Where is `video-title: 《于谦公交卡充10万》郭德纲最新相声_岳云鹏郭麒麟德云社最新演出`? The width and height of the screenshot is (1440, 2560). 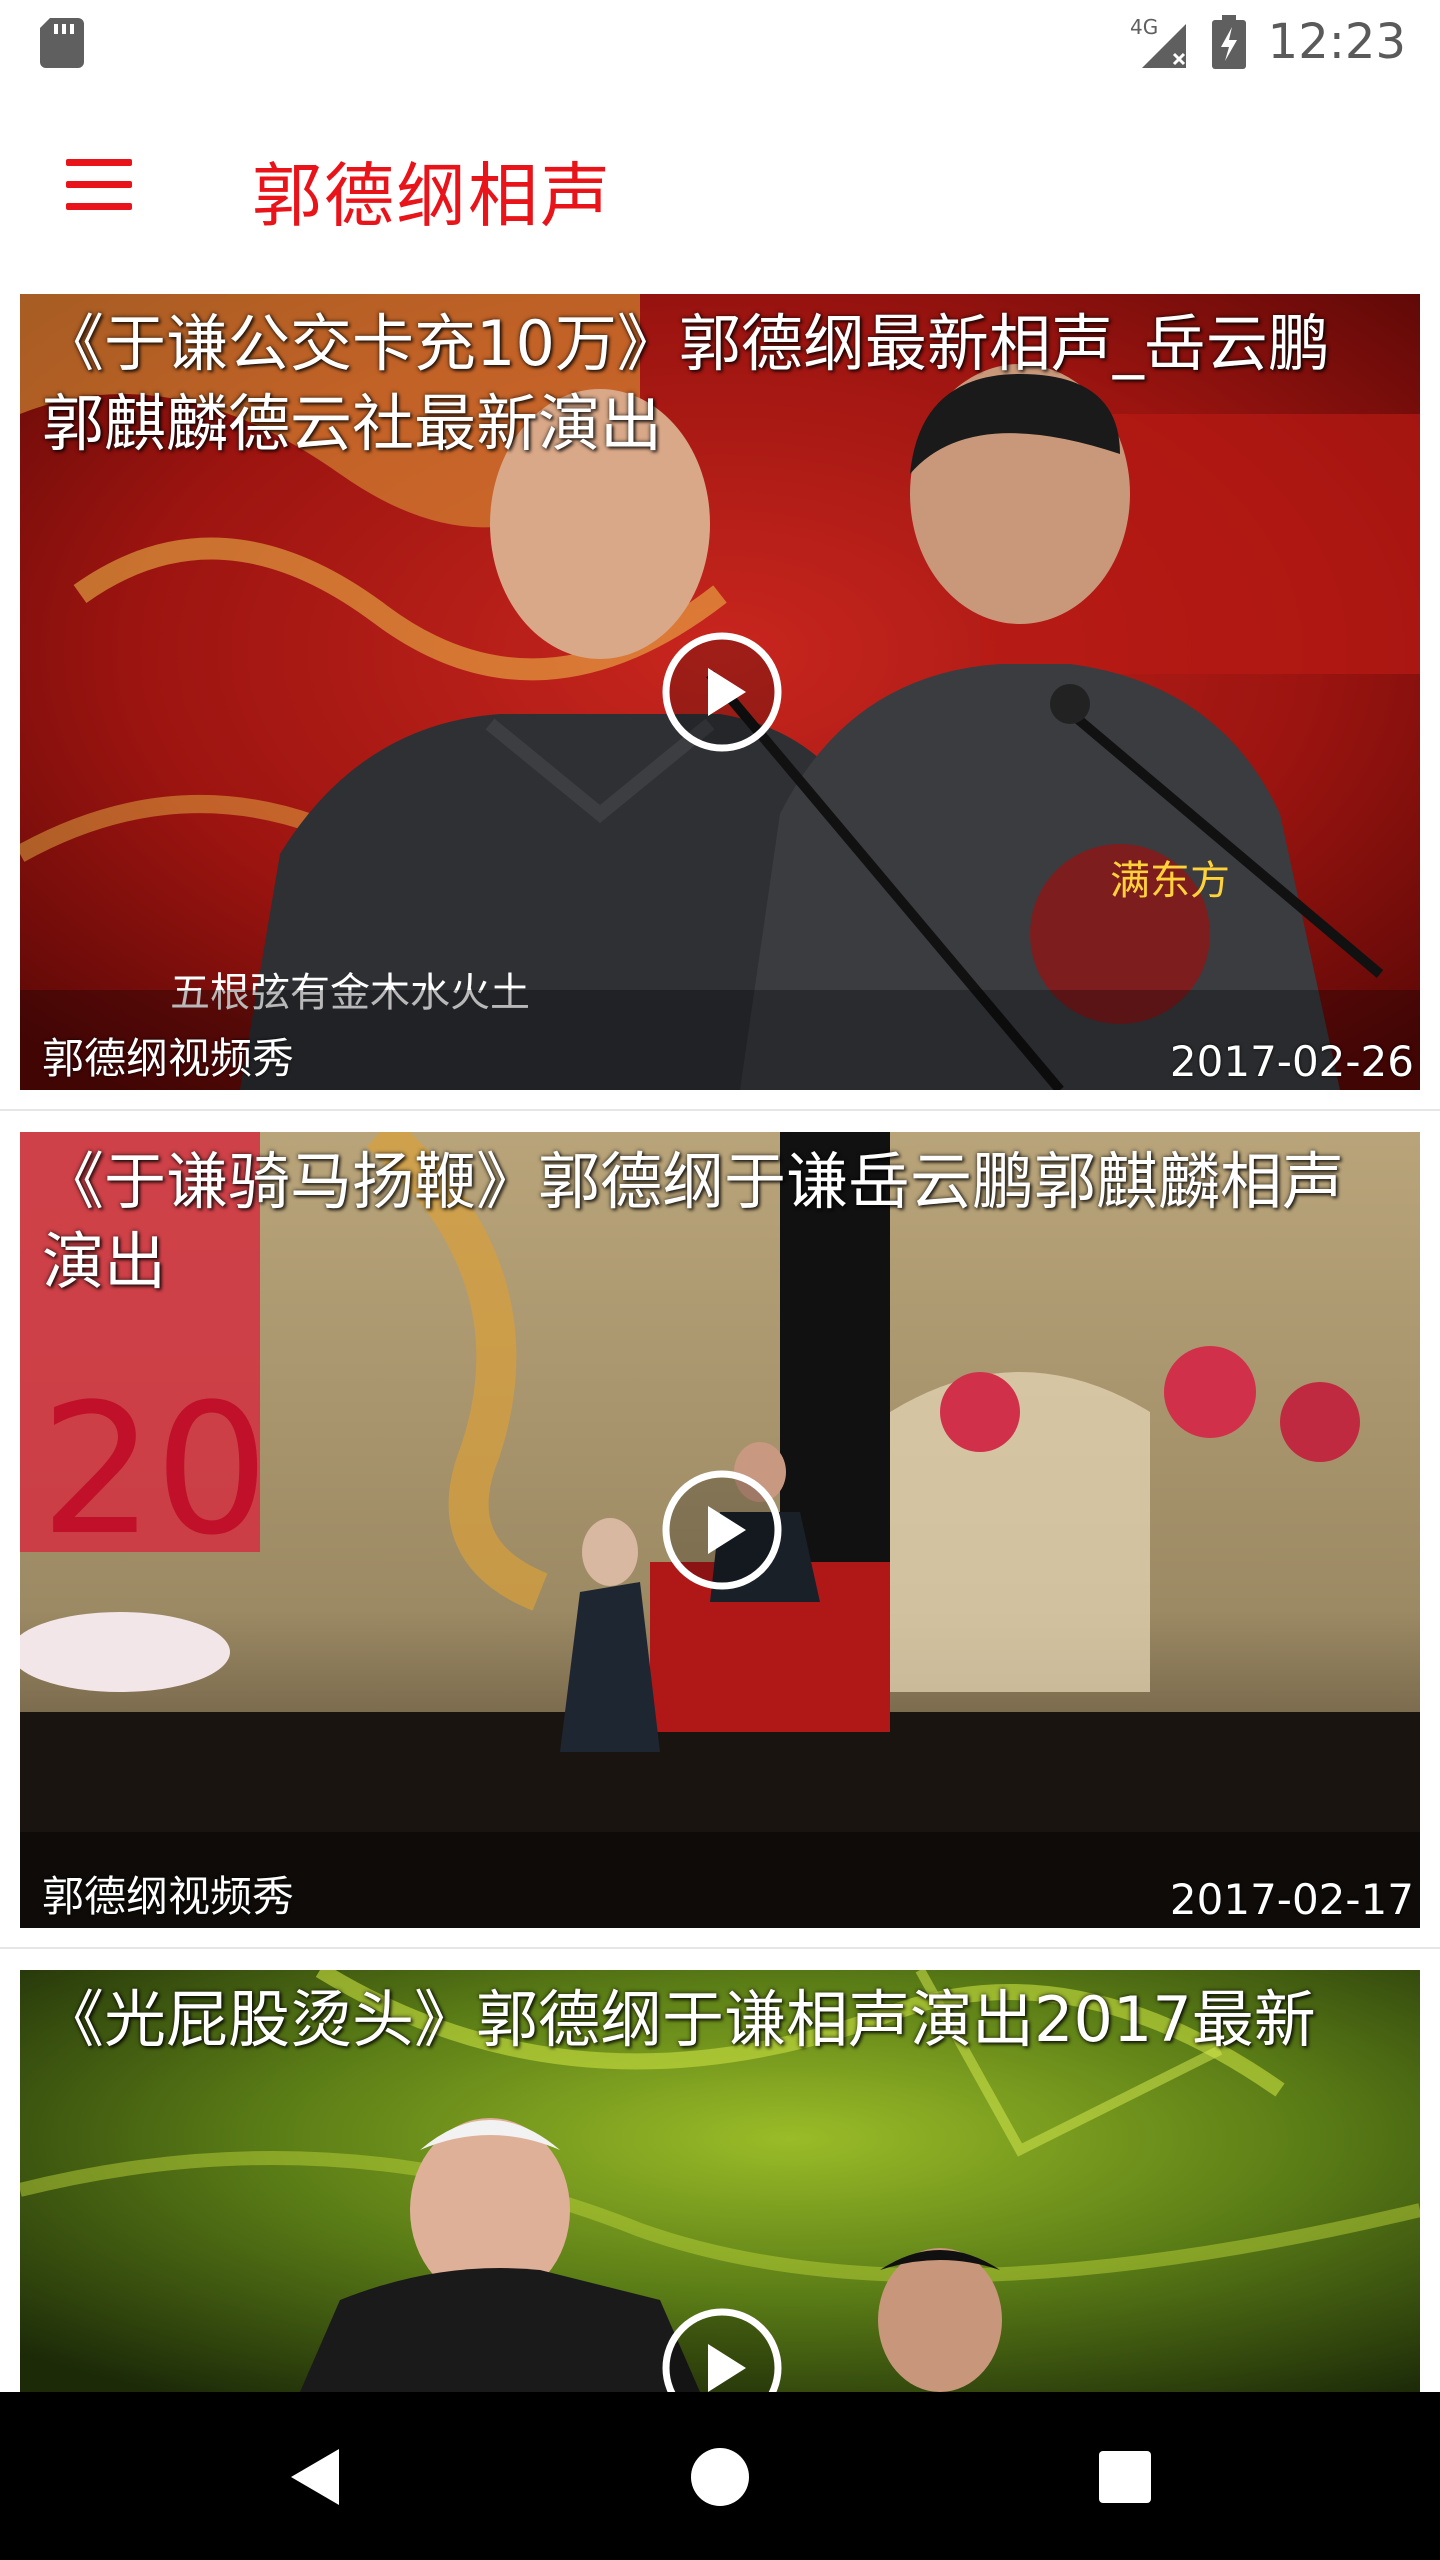 video-title: 《于谦公交卡充10万》郭德纲最新相声_岳云鹏郭麒麟德云社最新演出 is located at coordinates (686, 383).